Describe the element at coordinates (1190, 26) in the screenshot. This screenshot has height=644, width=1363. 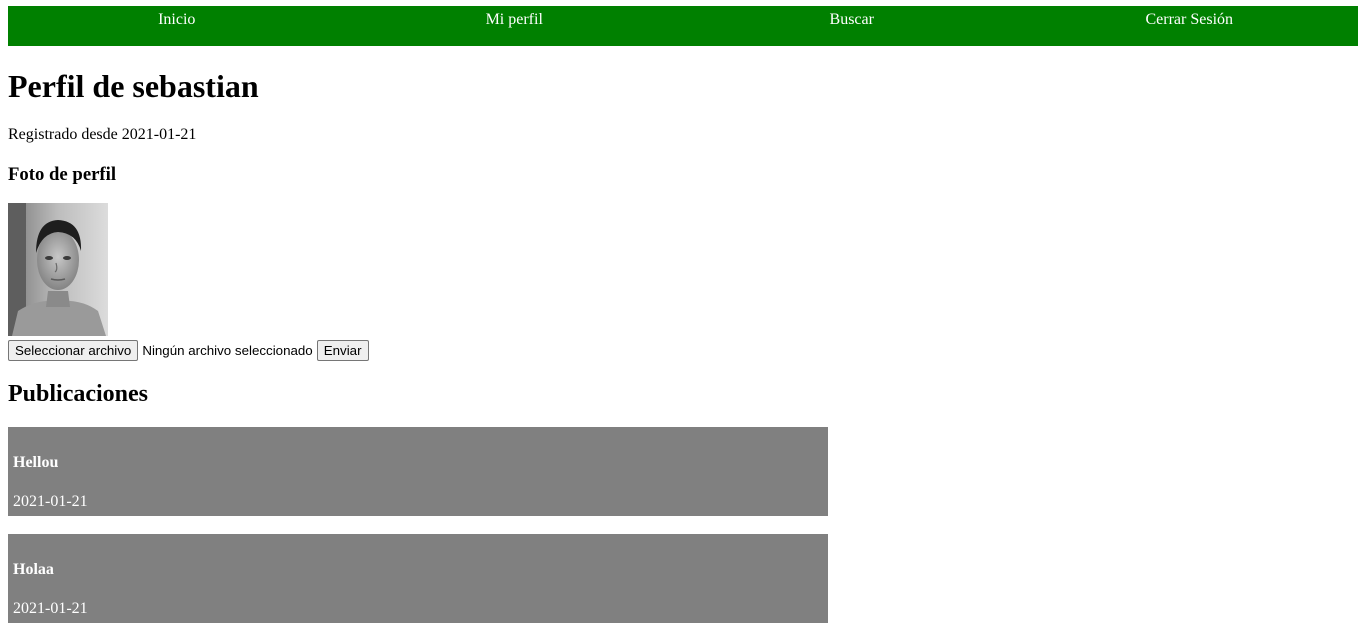
I see `nav-item-cerrar-sesion: Cerrar Sesión` at that location.